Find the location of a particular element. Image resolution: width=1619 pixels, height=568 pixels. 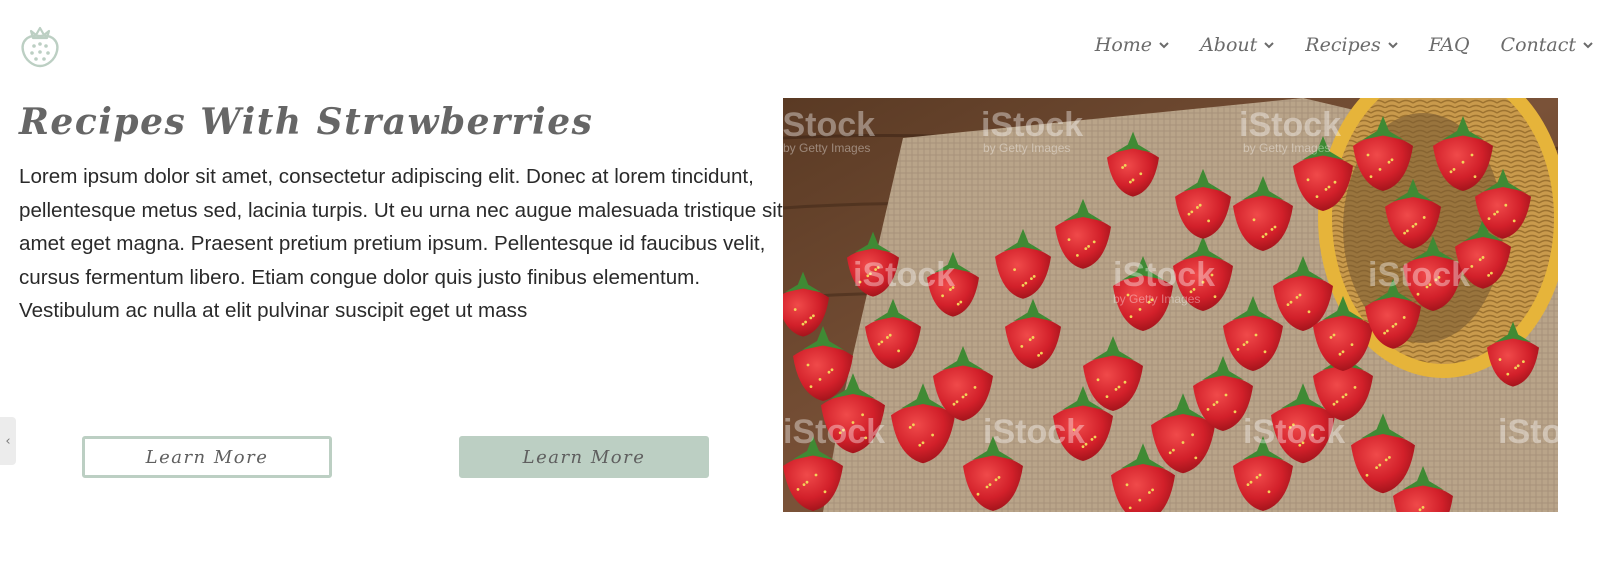

nav-label-faq: FAQ is located at coordinates (1449, 45).